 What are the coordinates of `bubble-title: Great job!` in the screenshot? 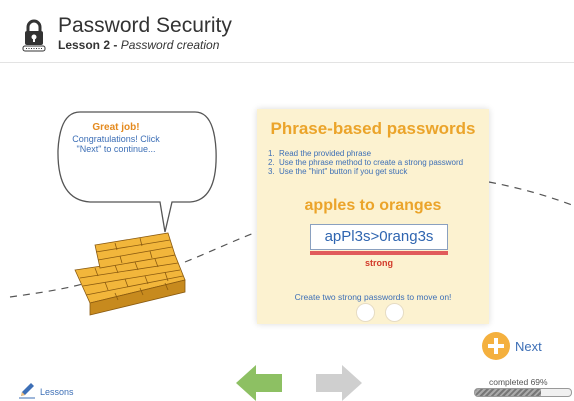 It's located at (116, 127).